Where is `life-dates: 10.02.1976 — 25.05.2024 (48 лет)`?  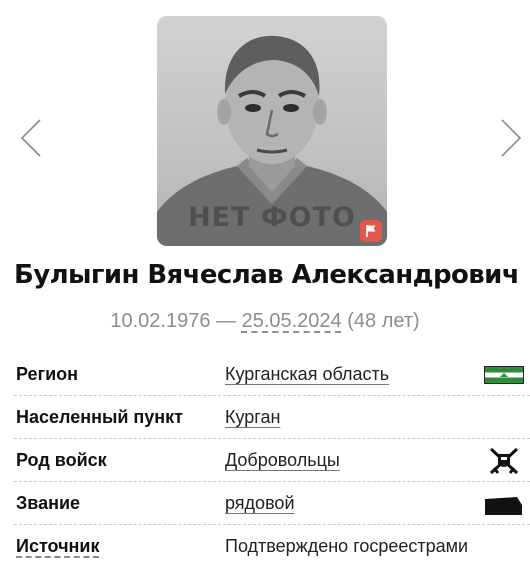
life-dates: 10.02.1976 — 25.05.2024 (48 лет) is located at coordinates (265, 321).